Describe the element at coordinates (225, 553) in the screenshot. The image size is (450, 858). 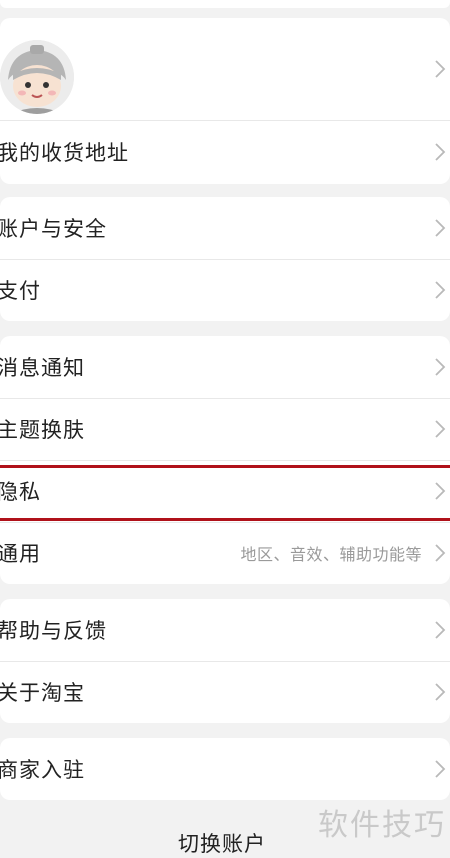
I see `menu-item-general: 通用 地区、音效、辅助功能等` at that location.